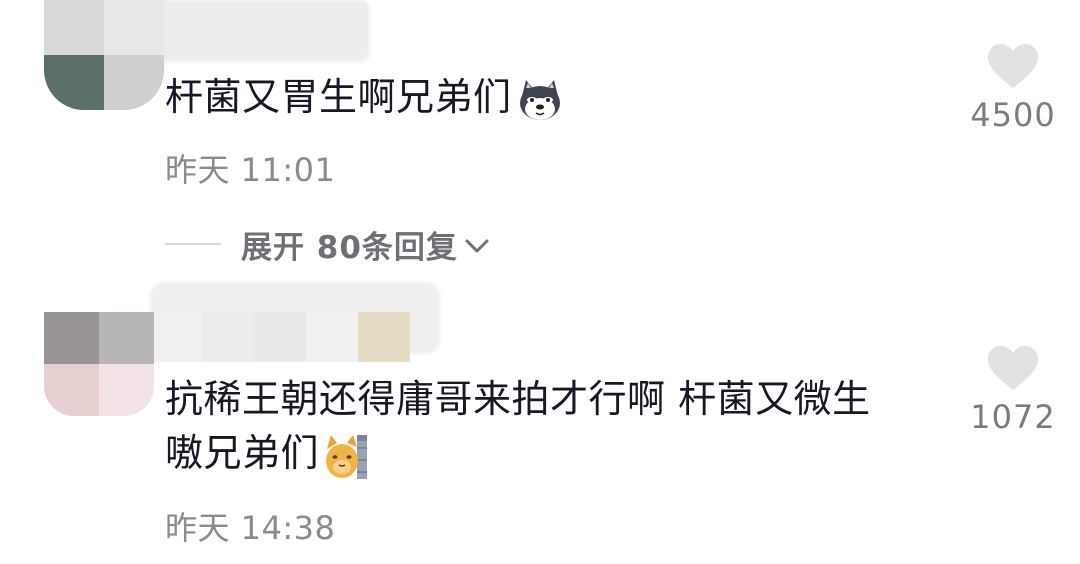  I want to click on comment-text-line: 抗稀王朝还得庸哥来拍才行啊 杆菌又微生, so click(518, 399).